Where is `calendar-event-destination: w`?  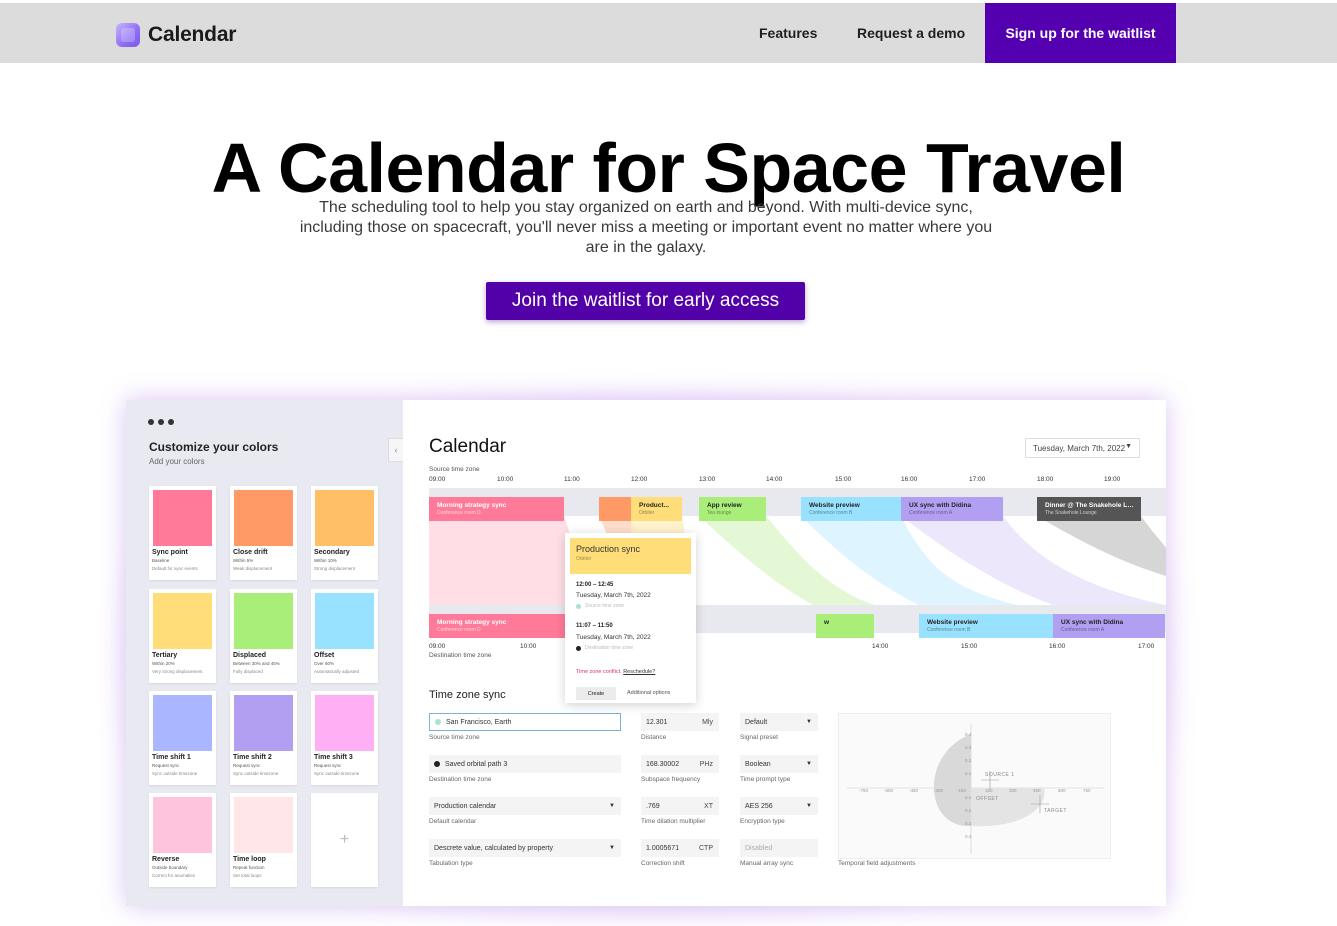
calendar-event-destination: w is located at coordinates (845, 626).